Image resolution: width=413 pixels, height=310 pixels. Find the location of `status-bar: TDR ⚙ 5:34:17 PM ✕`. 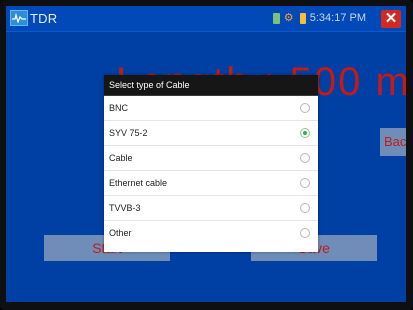

status-bar: TDR ⚙ 5:34:17 PM ✕ is located at coordinates (206, 19).